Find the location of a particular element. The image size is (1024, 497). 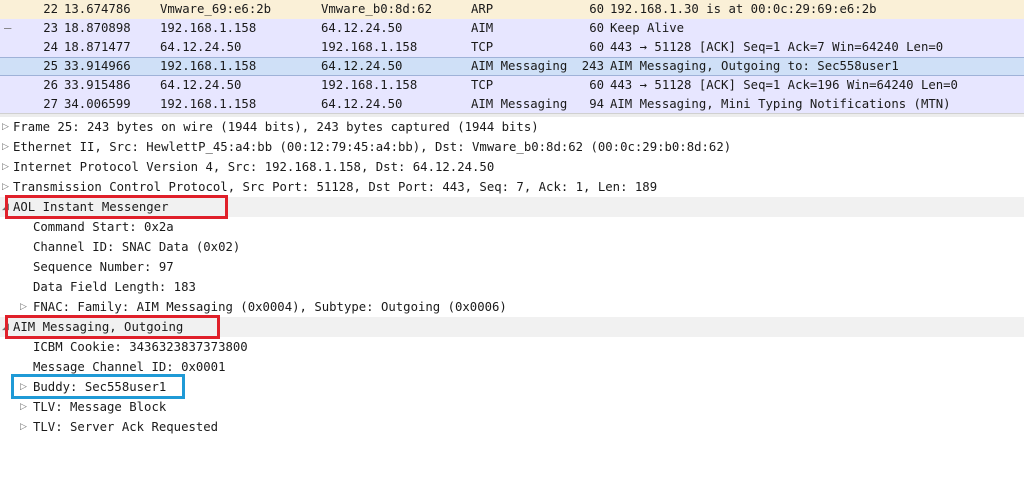

packet-time: 33.914966 is located at coordinates (97, 66).